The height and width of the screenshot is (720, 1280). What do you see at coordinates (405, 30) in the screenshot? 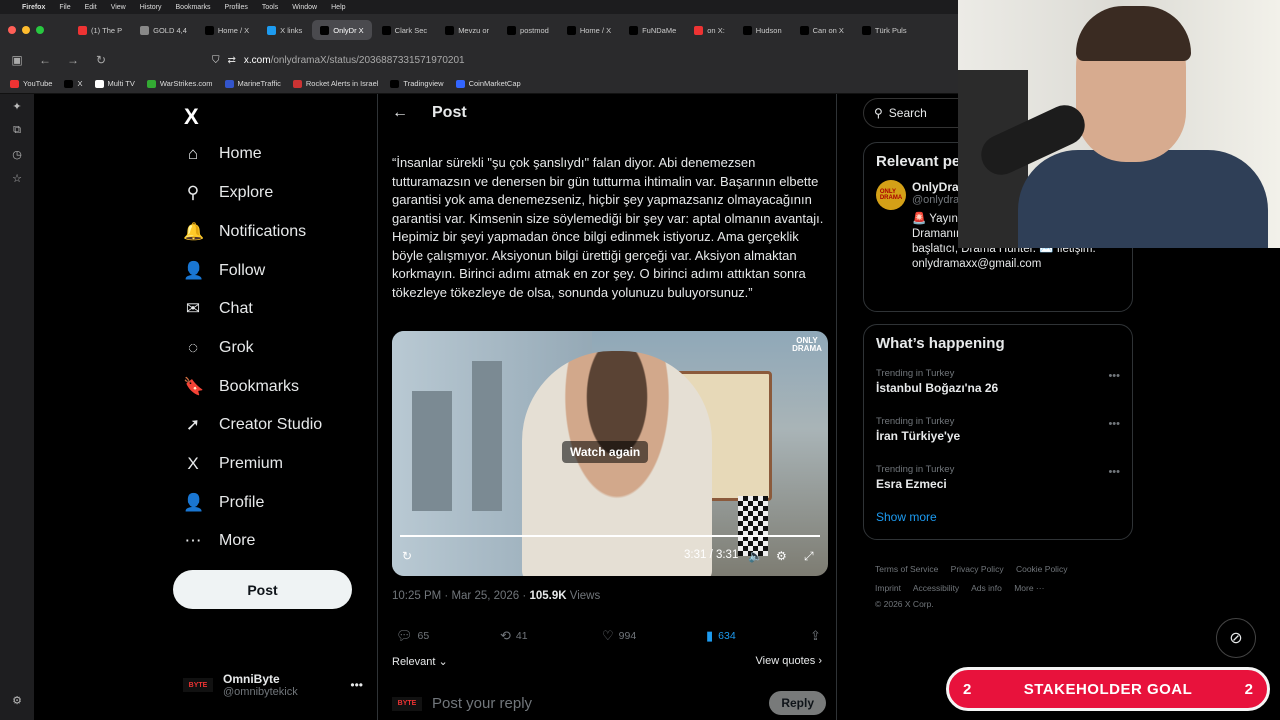
I see `browser-tab: Clark Sec` at bounding box center [405, 30].